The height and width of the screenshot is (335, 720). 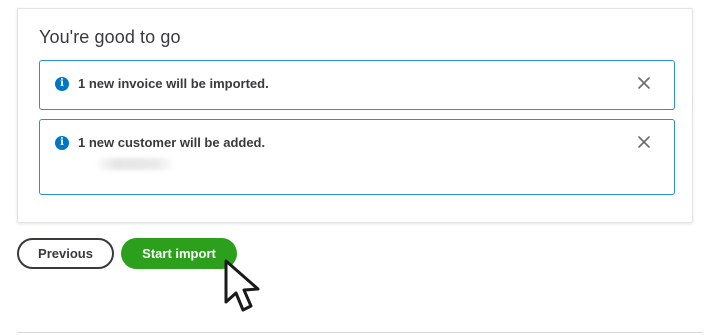 I want to click on card-title: You're good to go, so click(x=110, y=37).